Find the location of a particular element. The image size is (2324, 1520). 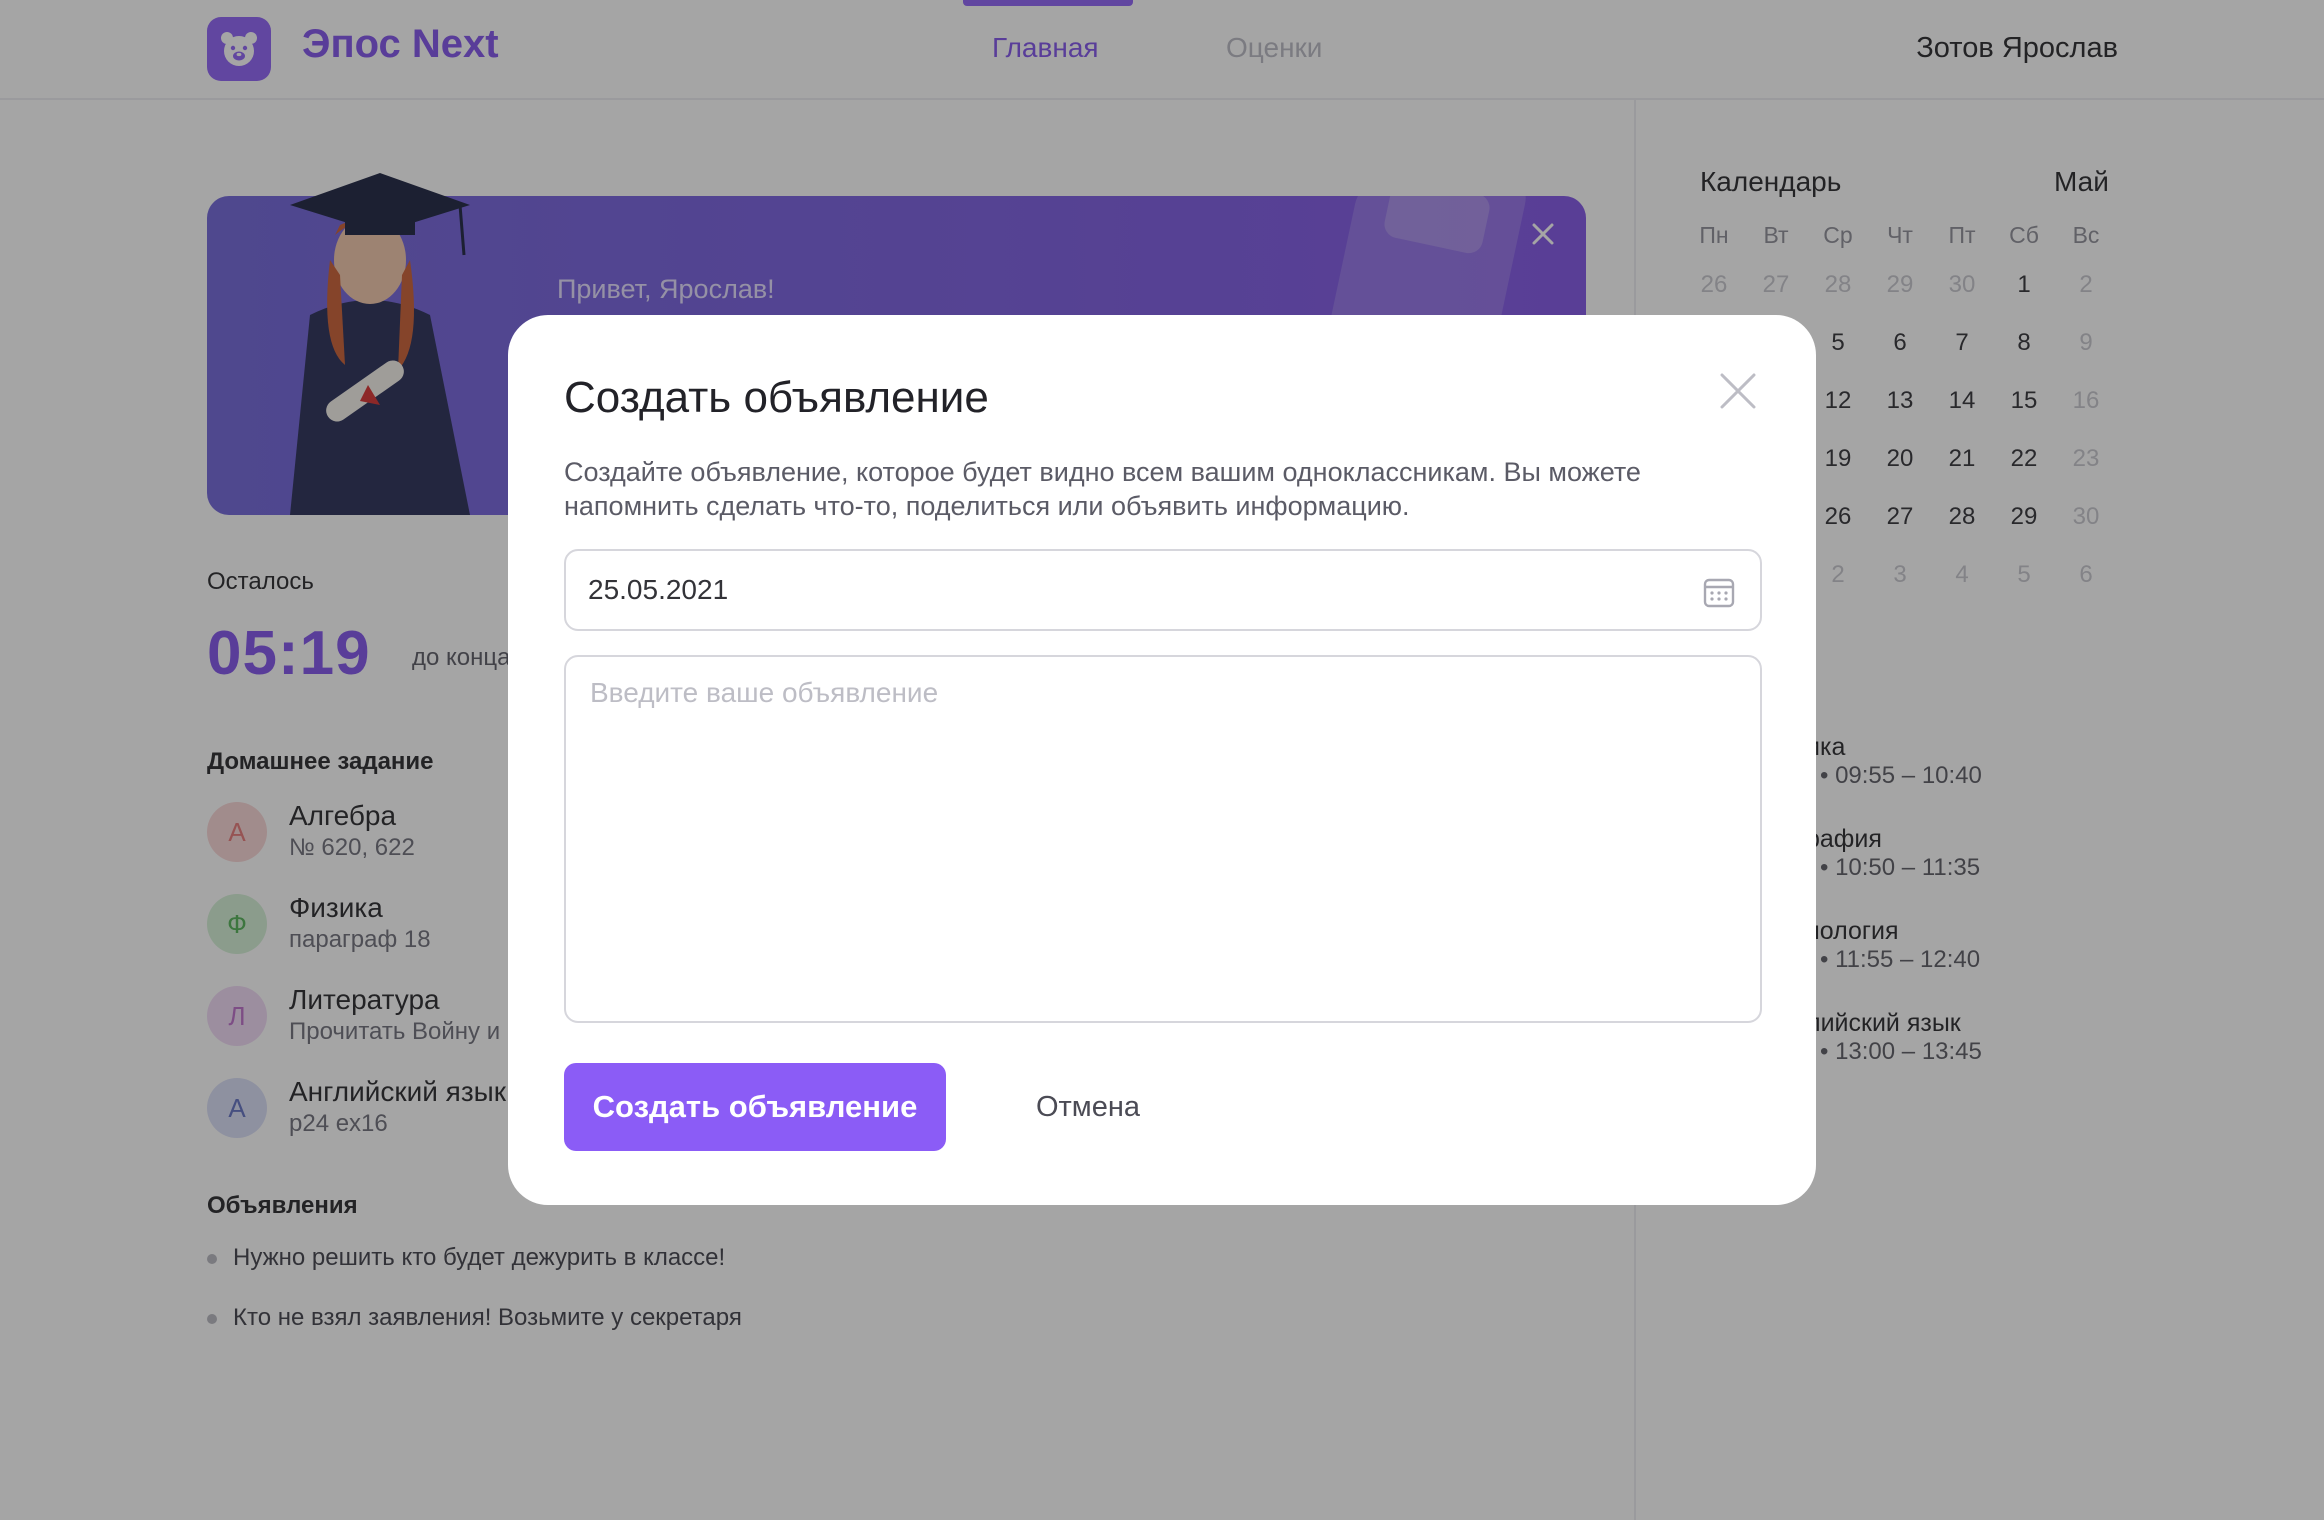

cancel-button: Отмена is located at coordinates (1088, 1107).